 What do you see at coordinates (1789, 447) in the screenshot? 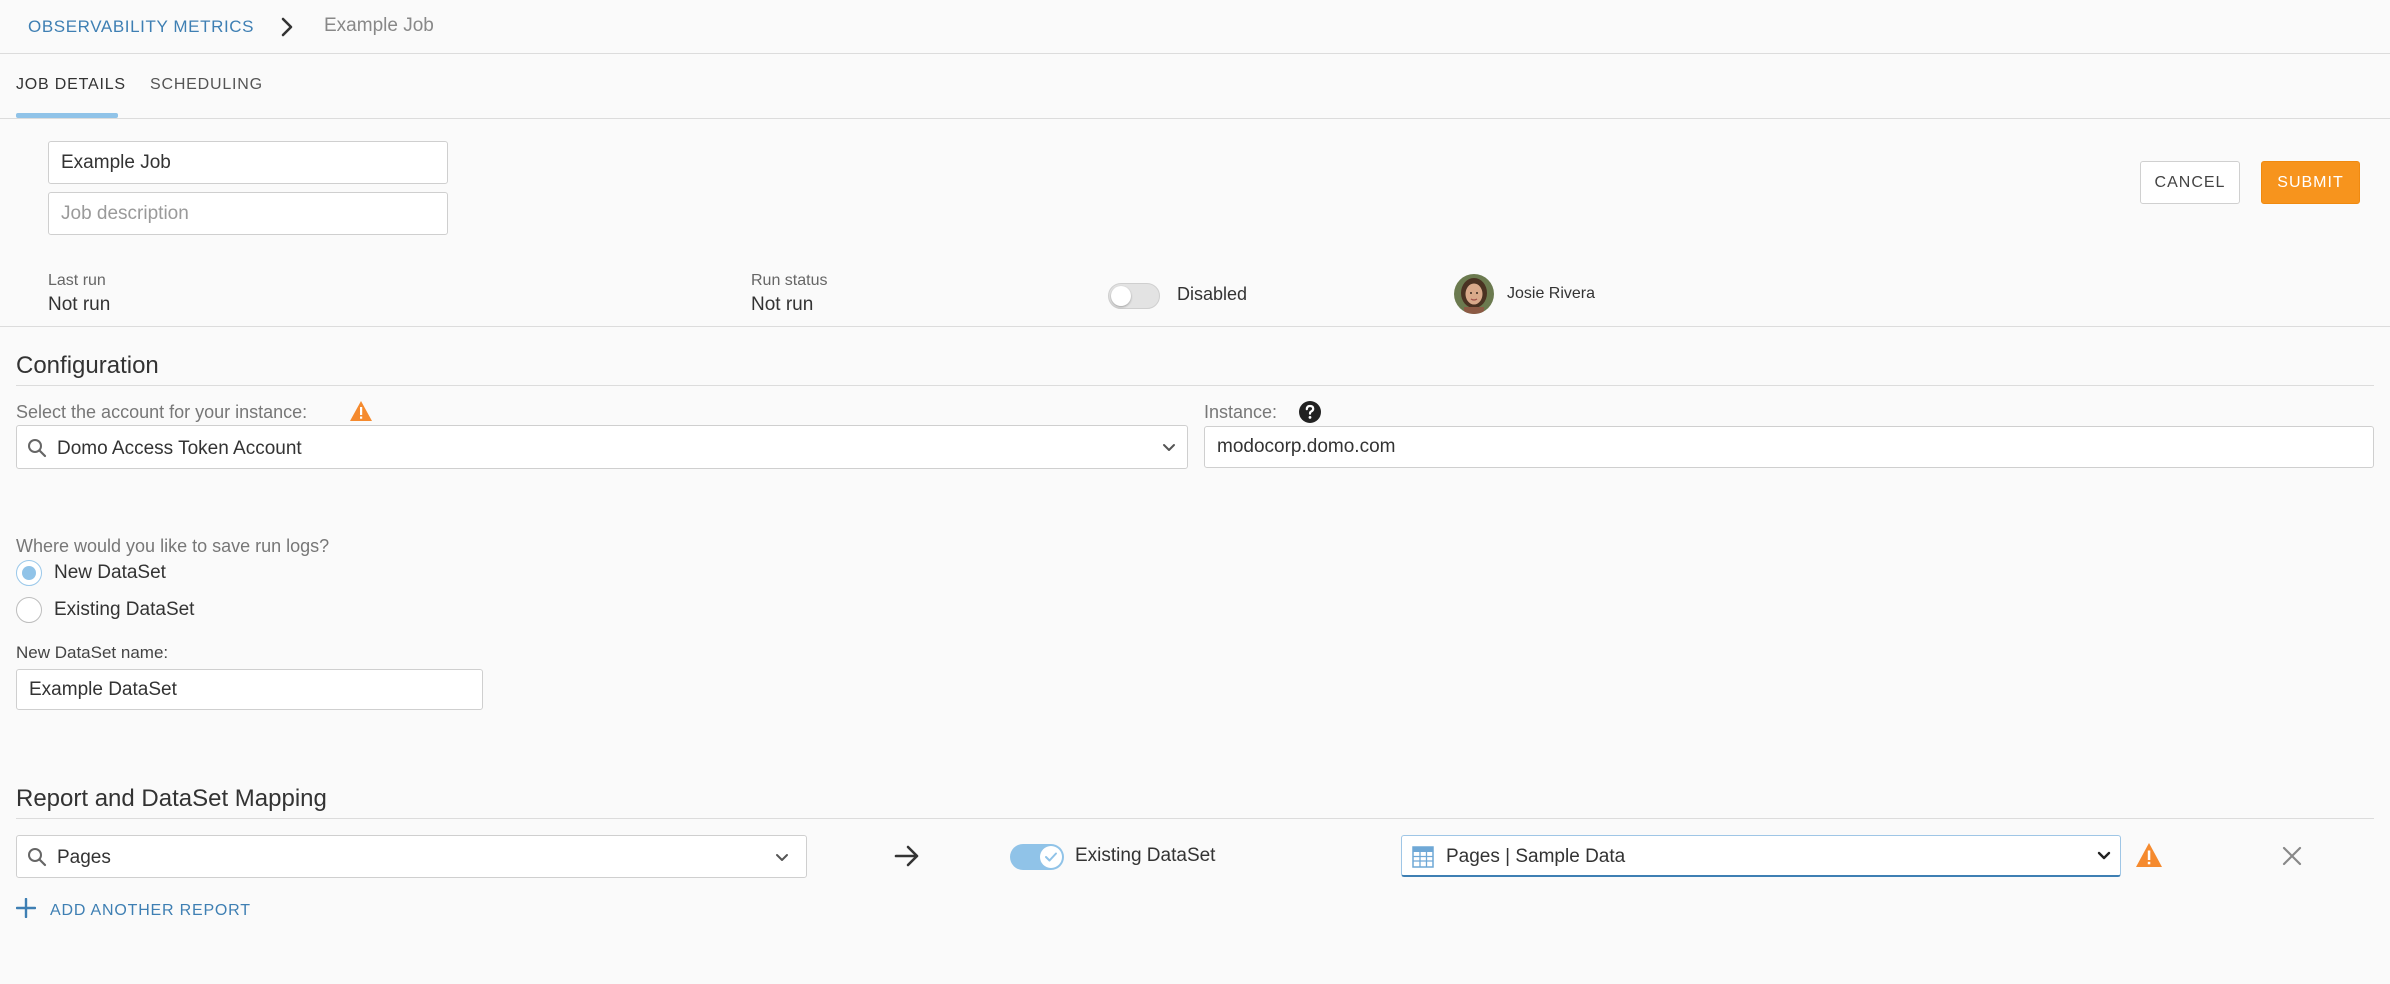
I see `instance-input` at bounding box center [1789, 447].